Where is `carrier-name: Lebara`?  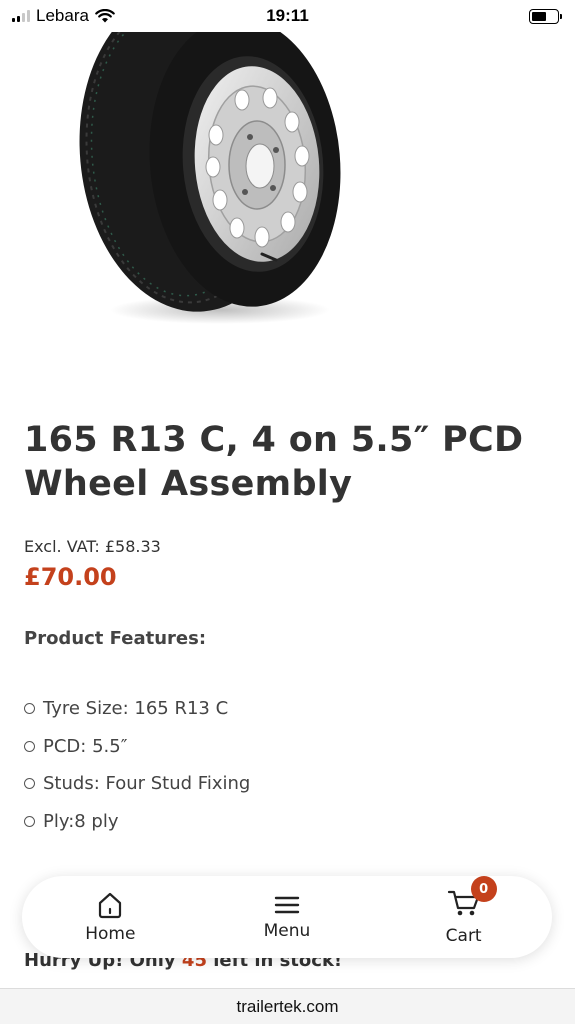
carrier-name: Lebara is located at coordinates (62, 15).